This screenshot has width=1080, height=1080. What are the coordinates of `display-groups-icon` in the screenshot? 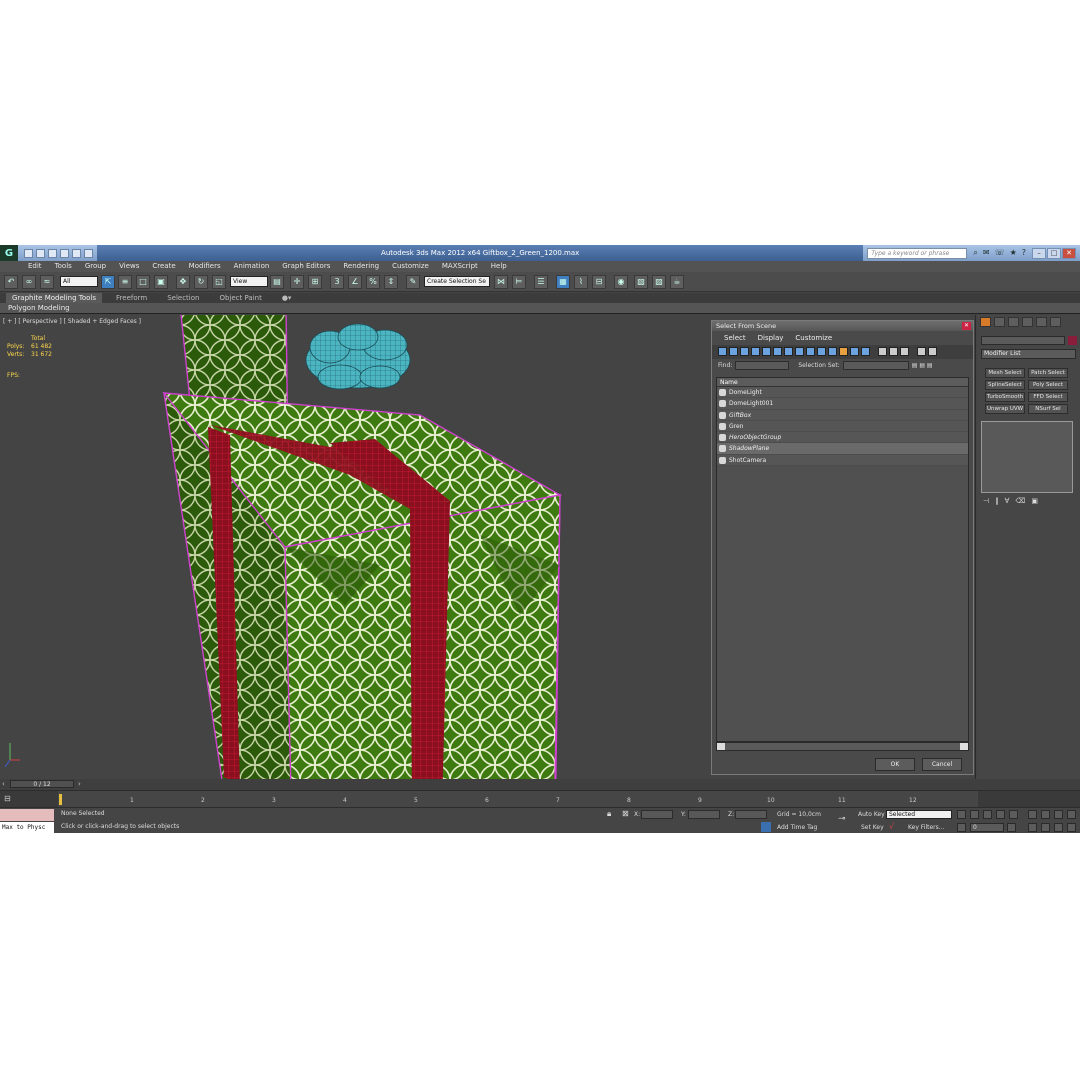 It's located at (788, 351).